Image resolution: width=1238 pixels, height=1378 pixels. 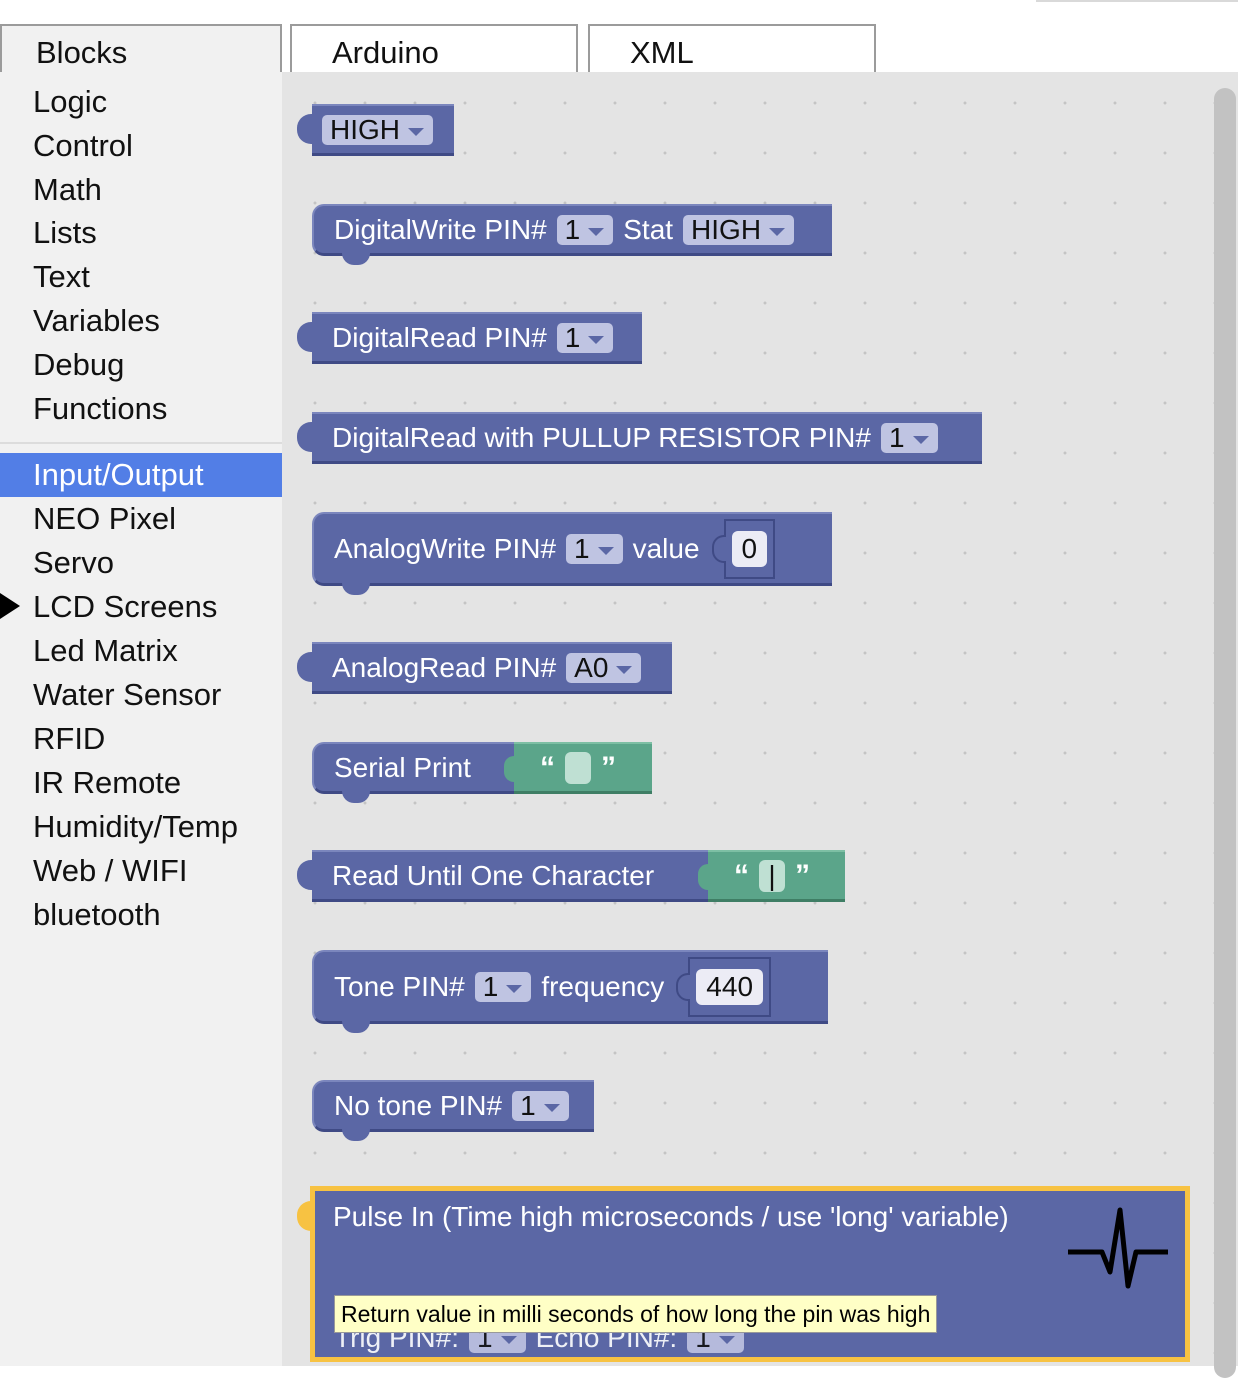 I want to click on category-led-matrix: Led Matrix, so click(x=141, y=651).